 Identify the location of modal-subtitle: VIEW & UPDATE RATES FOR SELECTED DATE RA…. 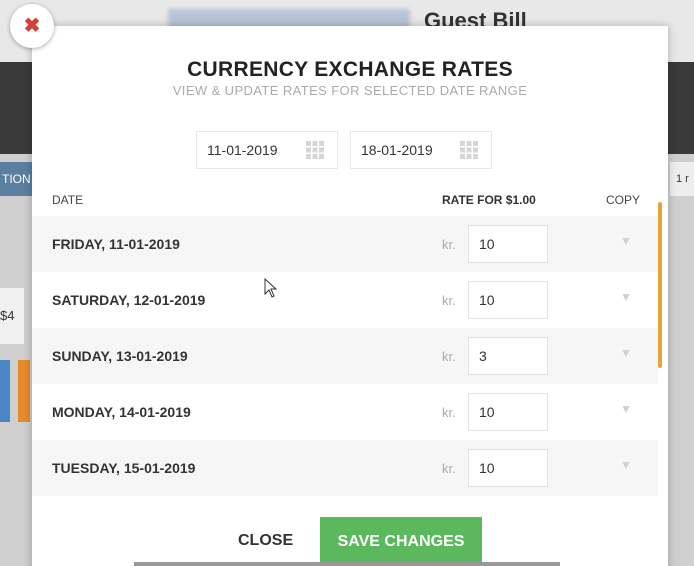
(350, 90).